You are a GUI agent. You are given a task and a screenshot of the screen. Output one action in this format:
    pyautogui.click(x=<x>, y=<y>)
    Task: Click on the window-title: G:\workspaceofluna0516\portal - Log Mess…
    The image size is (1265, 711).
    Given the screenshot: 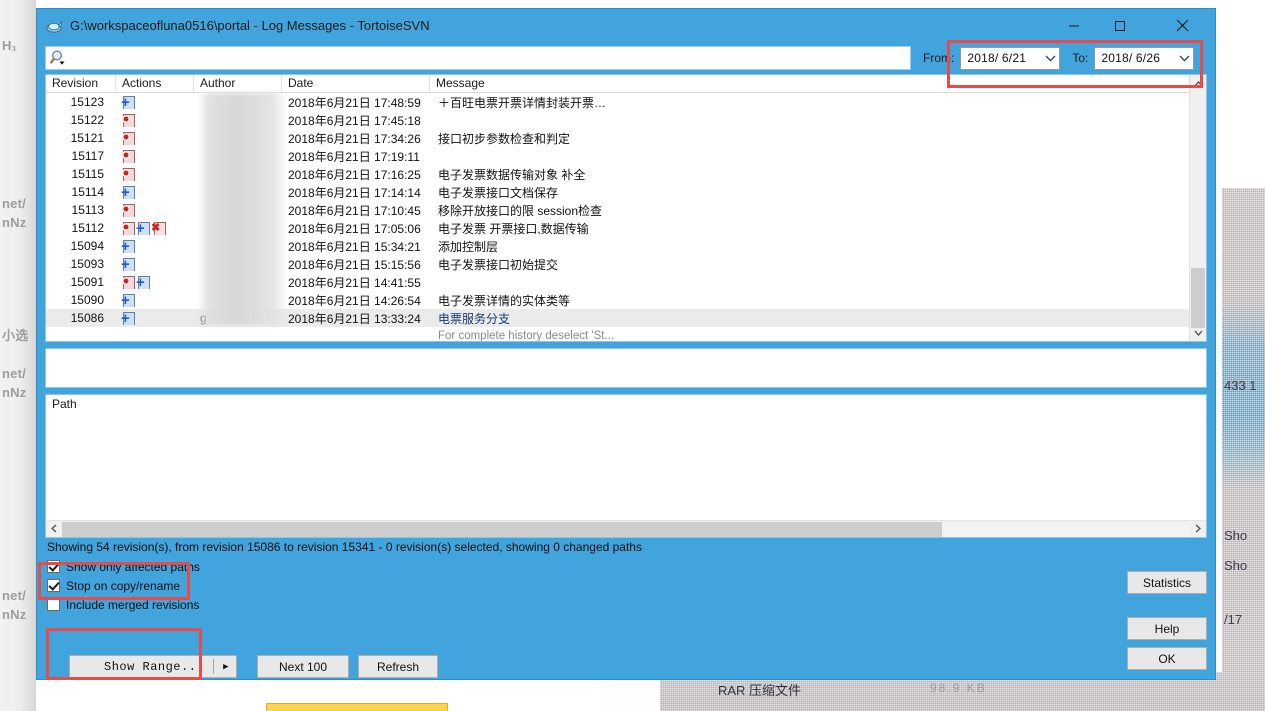 What is the action you would take?
    pyautogui.click(x=250, y=25)
    